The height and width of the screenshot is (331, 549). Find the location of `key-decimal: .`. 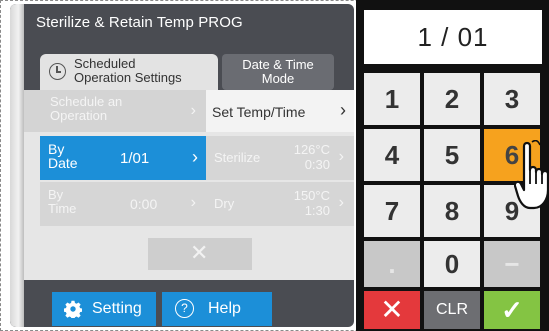

key-decimal: . is located at coordinates (392, 264).